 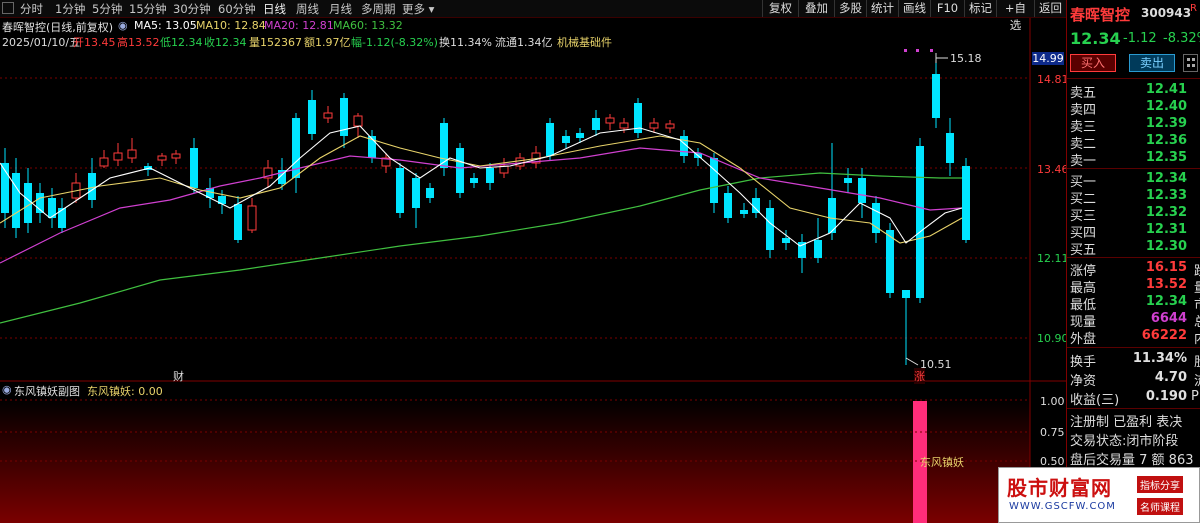 What do you see at coordinates (340, 9) in the screenshot?
I see `timeframe-tab: 月线` at bounding box center [340, 9].